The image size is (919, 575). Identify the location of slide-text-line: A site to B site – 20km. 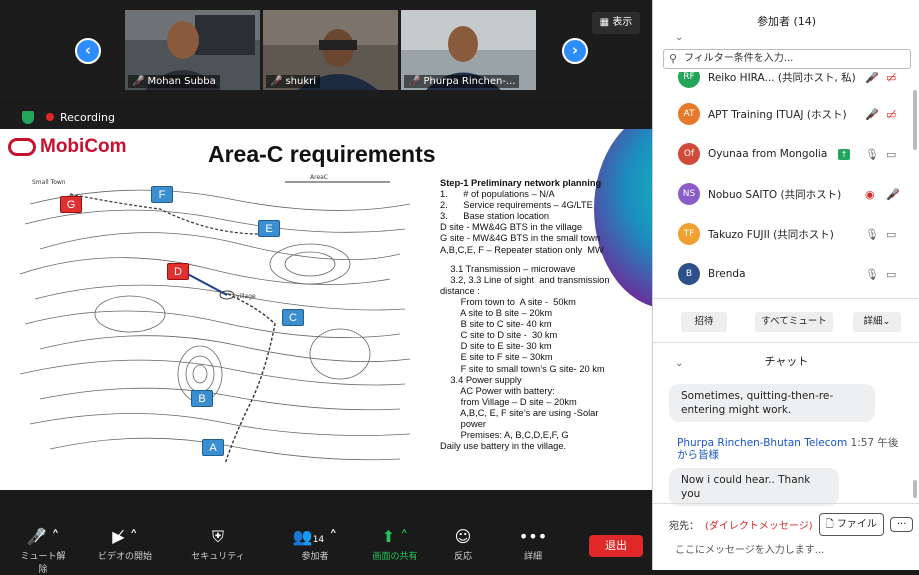
(496, 313).